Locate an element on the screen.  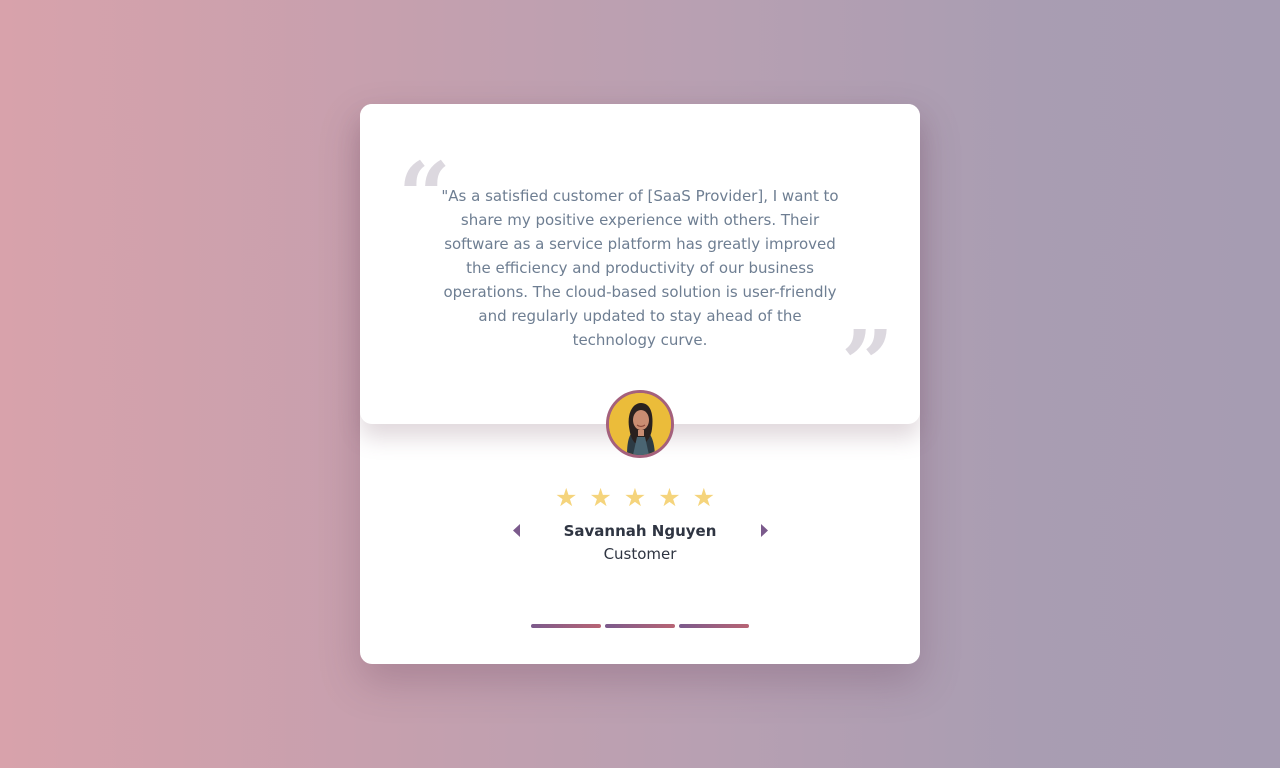
star-rating: ★★★★★ is located at coordinates (640, 497).